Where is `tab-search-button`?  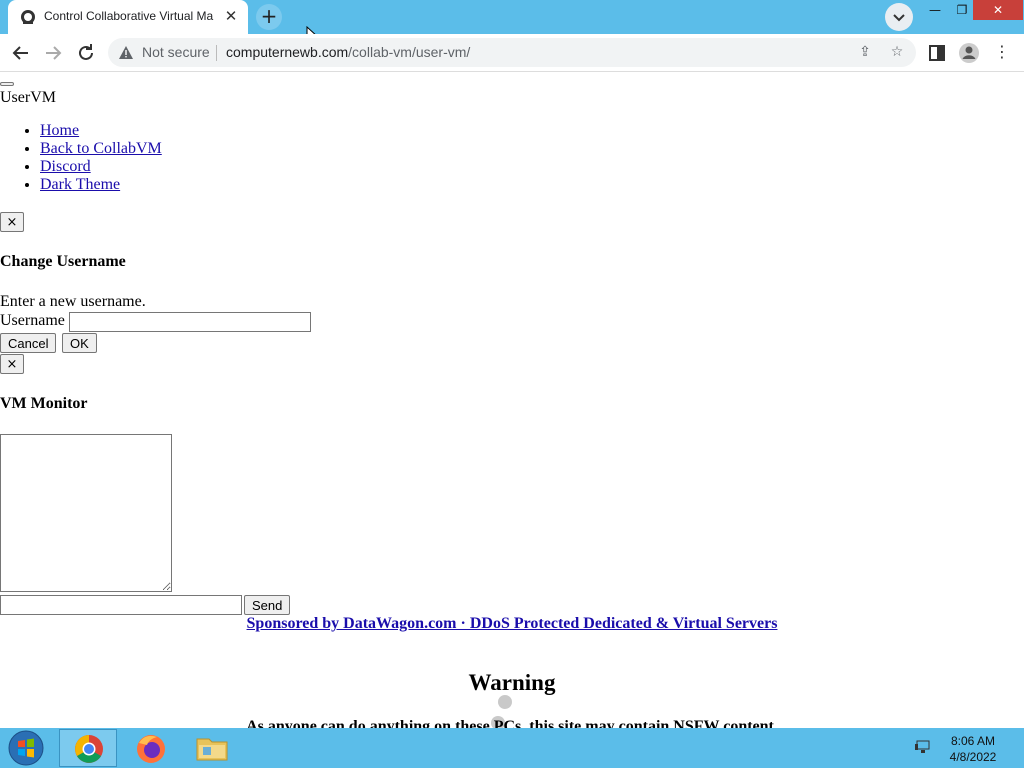
tab-search-button is located at coordinates (899, 17).